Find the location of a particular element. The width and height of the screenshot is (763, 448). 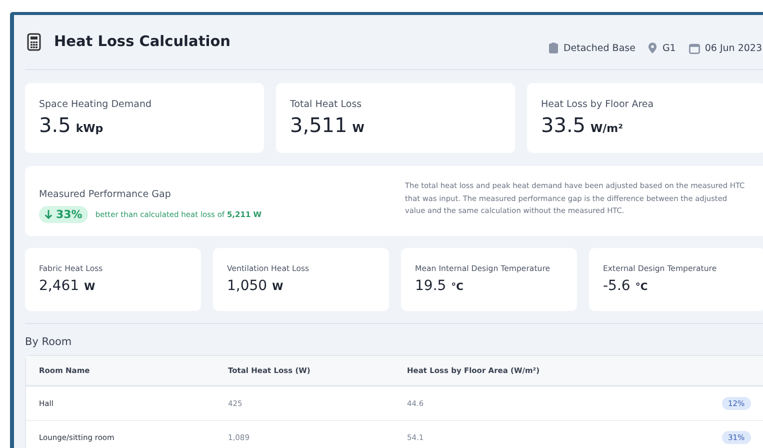

meta-text: Detached Base is located at coordinates (599, 48).